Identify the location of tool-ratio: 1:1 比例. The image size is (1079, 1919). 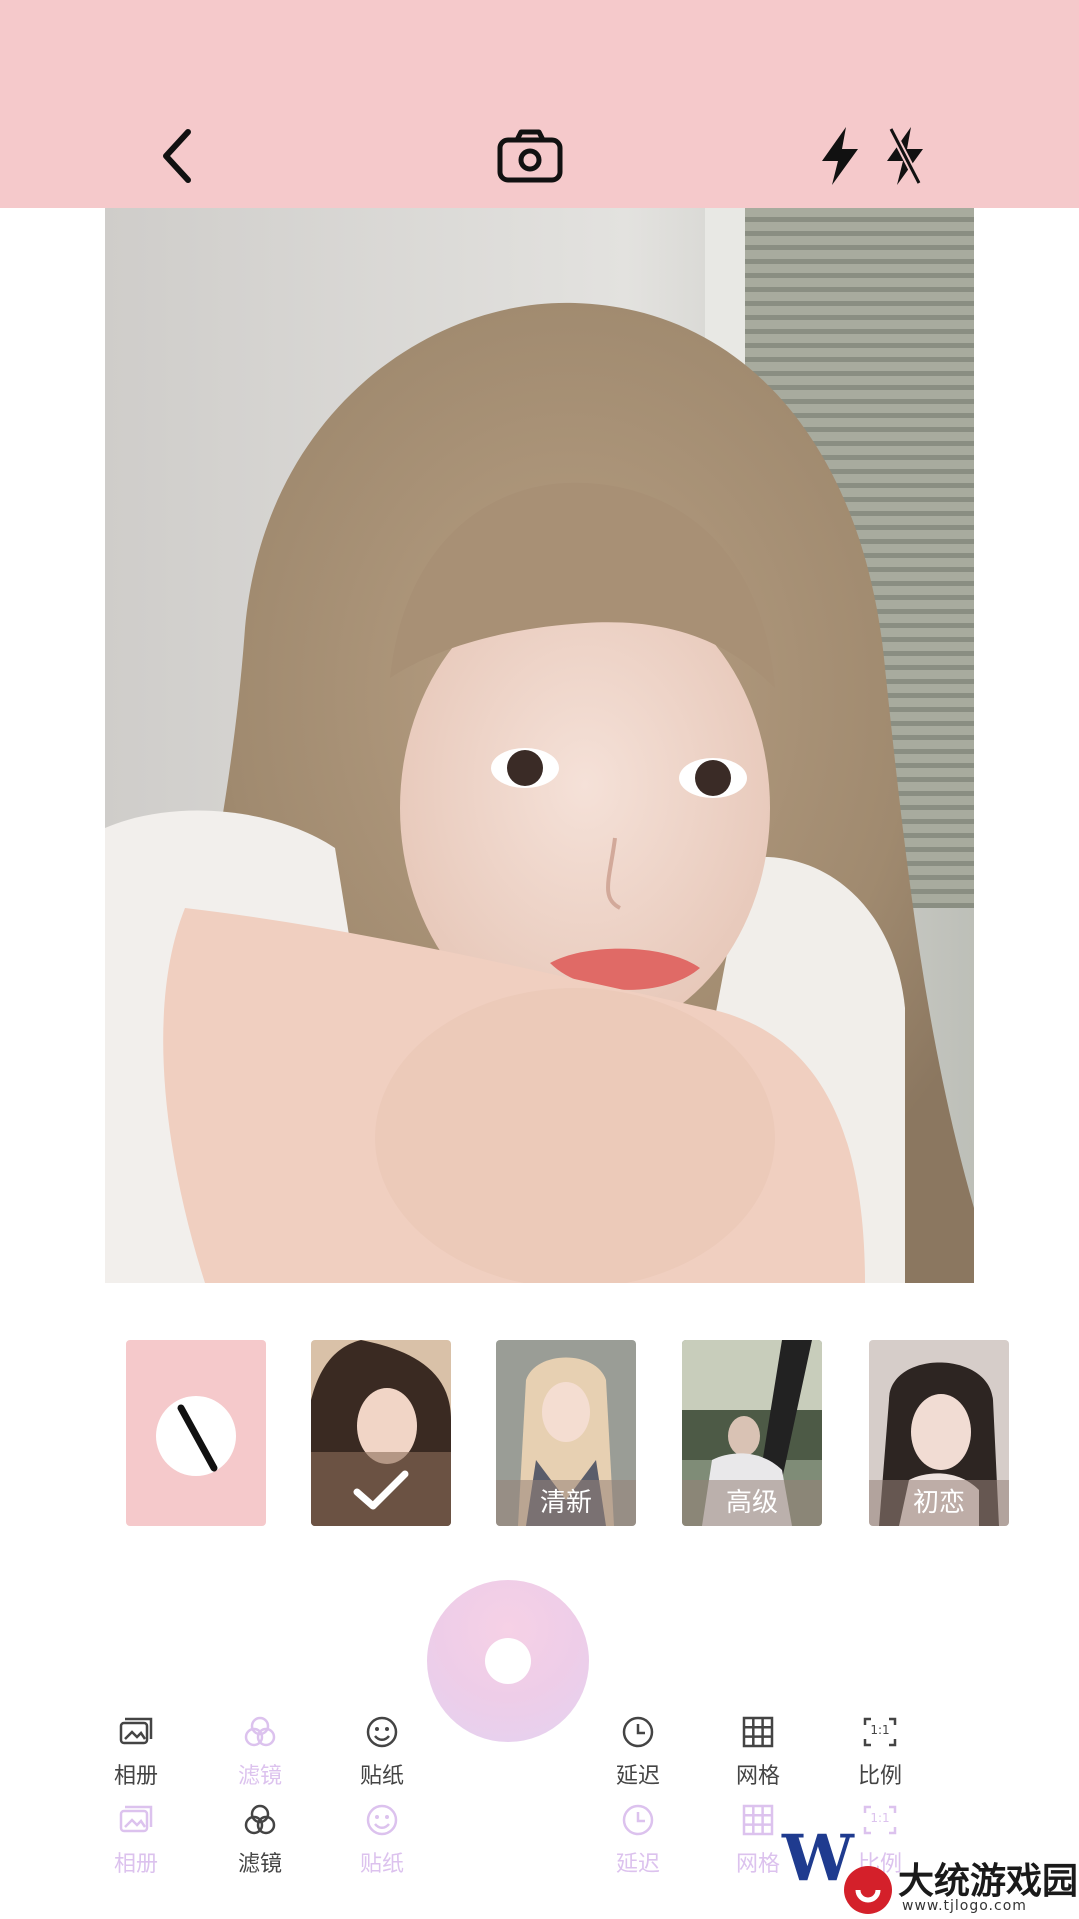
(880, 1751).